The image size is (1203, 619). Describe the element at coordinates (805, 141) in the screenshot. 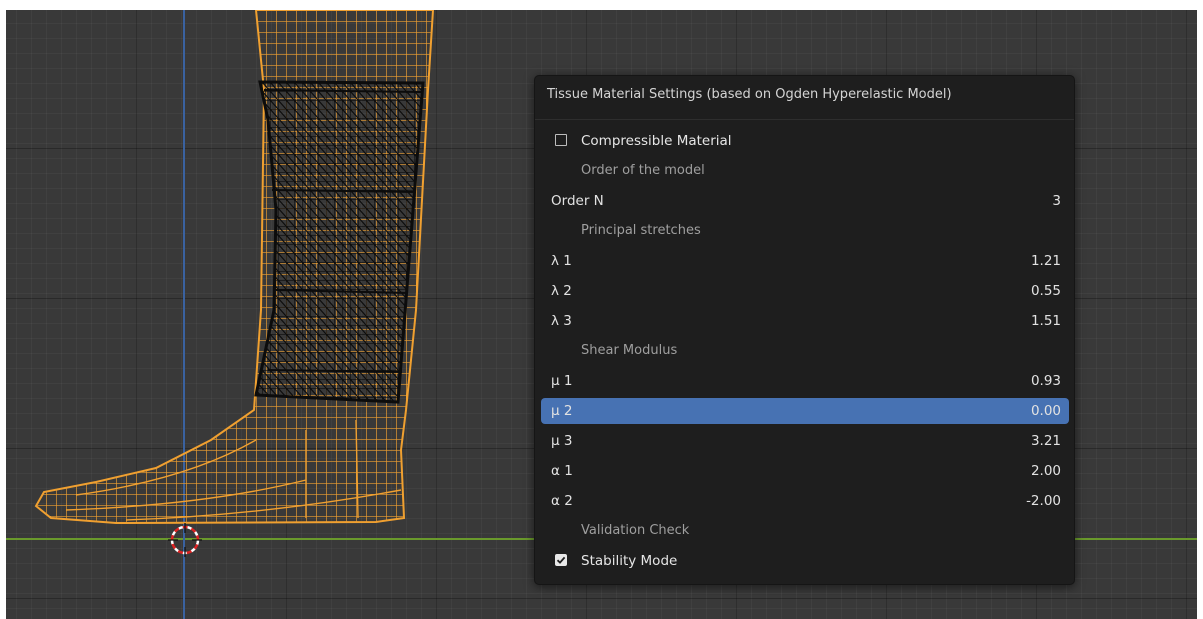

I see `compressible-material-checkbox: Compressible Material` at that location.